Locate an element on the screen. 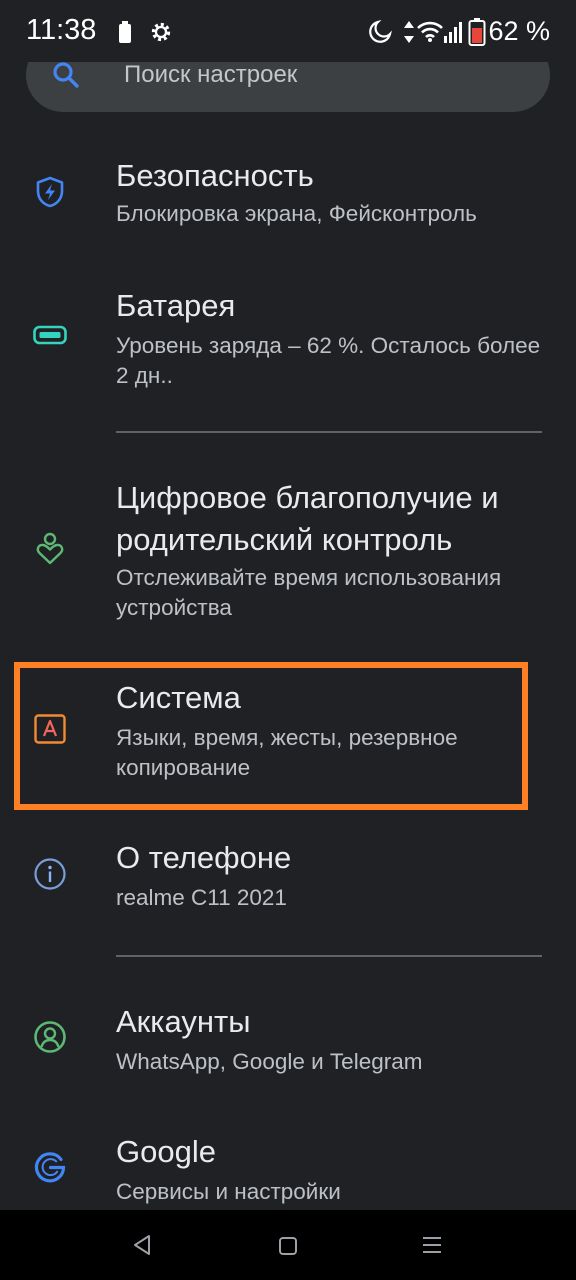 The image size is (576, 1280). item-title: Безопасность is located at coordinates (215, 175).